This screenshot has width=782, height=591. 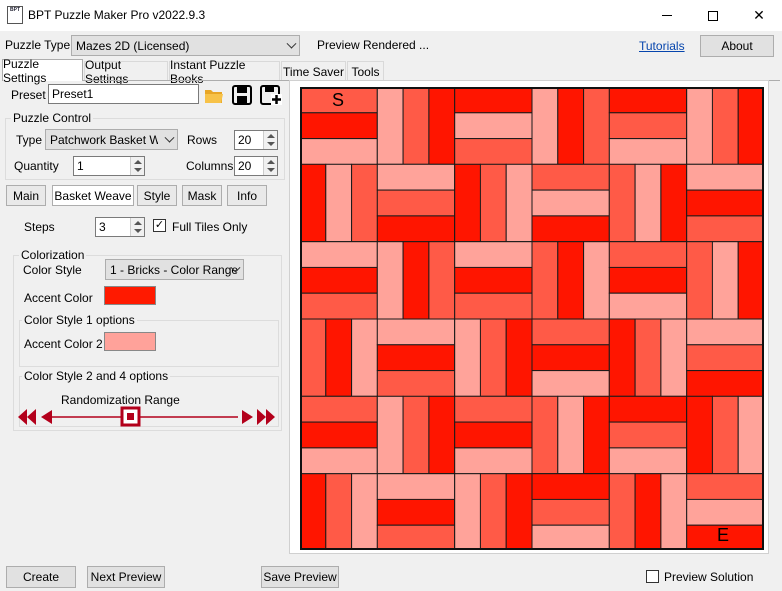 I want to click on accent-color-swatch, so click(x=130, y=295).